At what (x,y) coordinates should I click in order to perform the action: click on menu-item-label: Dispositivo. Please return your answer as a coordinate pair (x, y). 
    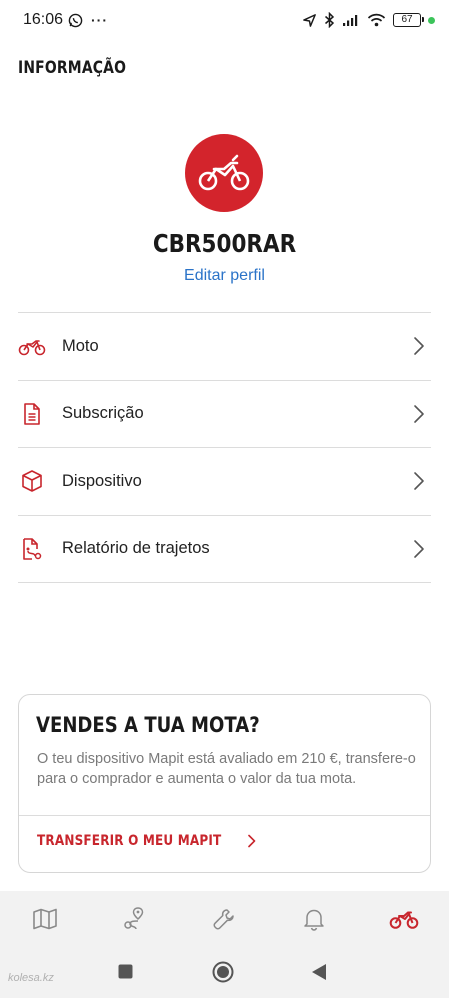
    Looking at the image, I should click on (102, 480).